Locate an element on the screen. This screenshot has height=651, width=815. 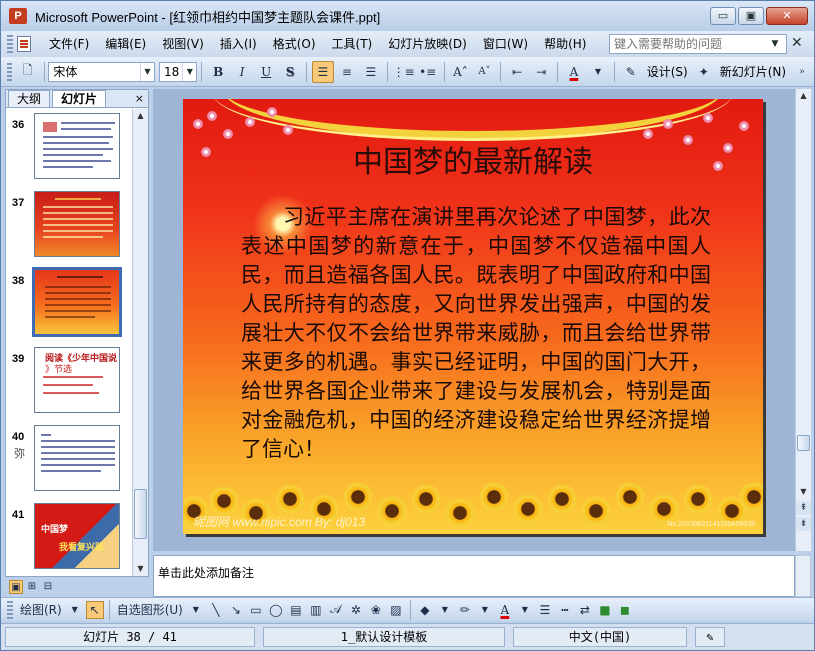
menu-window: 窗口(W) is located at coordinates (505, 44).